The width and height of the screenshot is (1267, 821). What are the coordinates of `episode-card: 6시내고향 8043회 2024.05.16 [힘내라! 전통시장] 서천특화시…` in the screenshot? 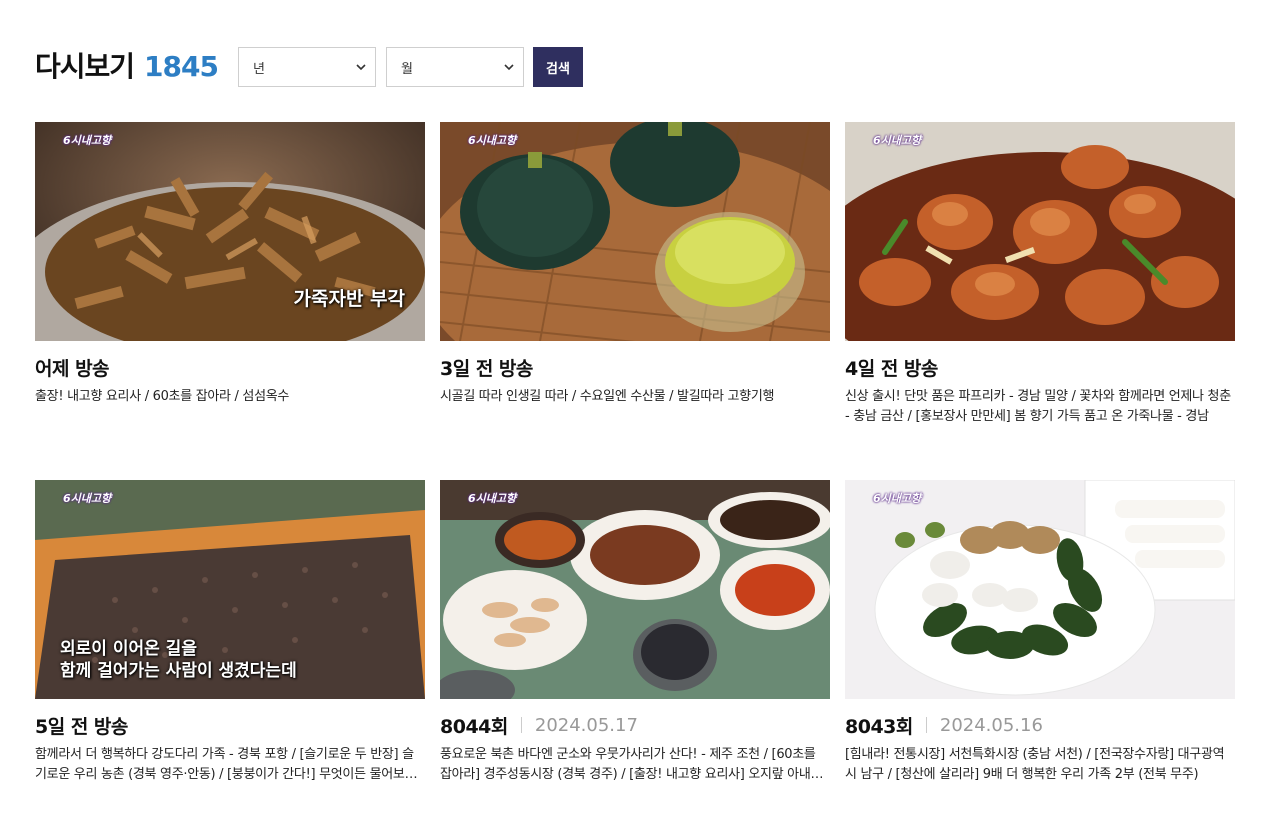 It's located at (1040, 632).